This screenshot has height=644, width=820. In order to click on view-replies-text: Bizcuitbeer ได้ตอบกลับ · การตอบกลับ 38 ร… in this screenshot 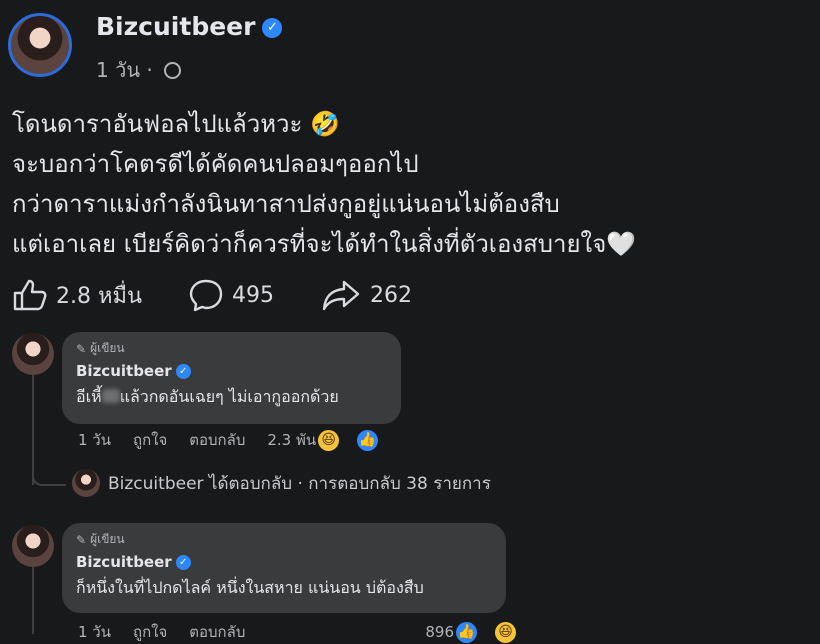, I will do `click(299, 483)`.